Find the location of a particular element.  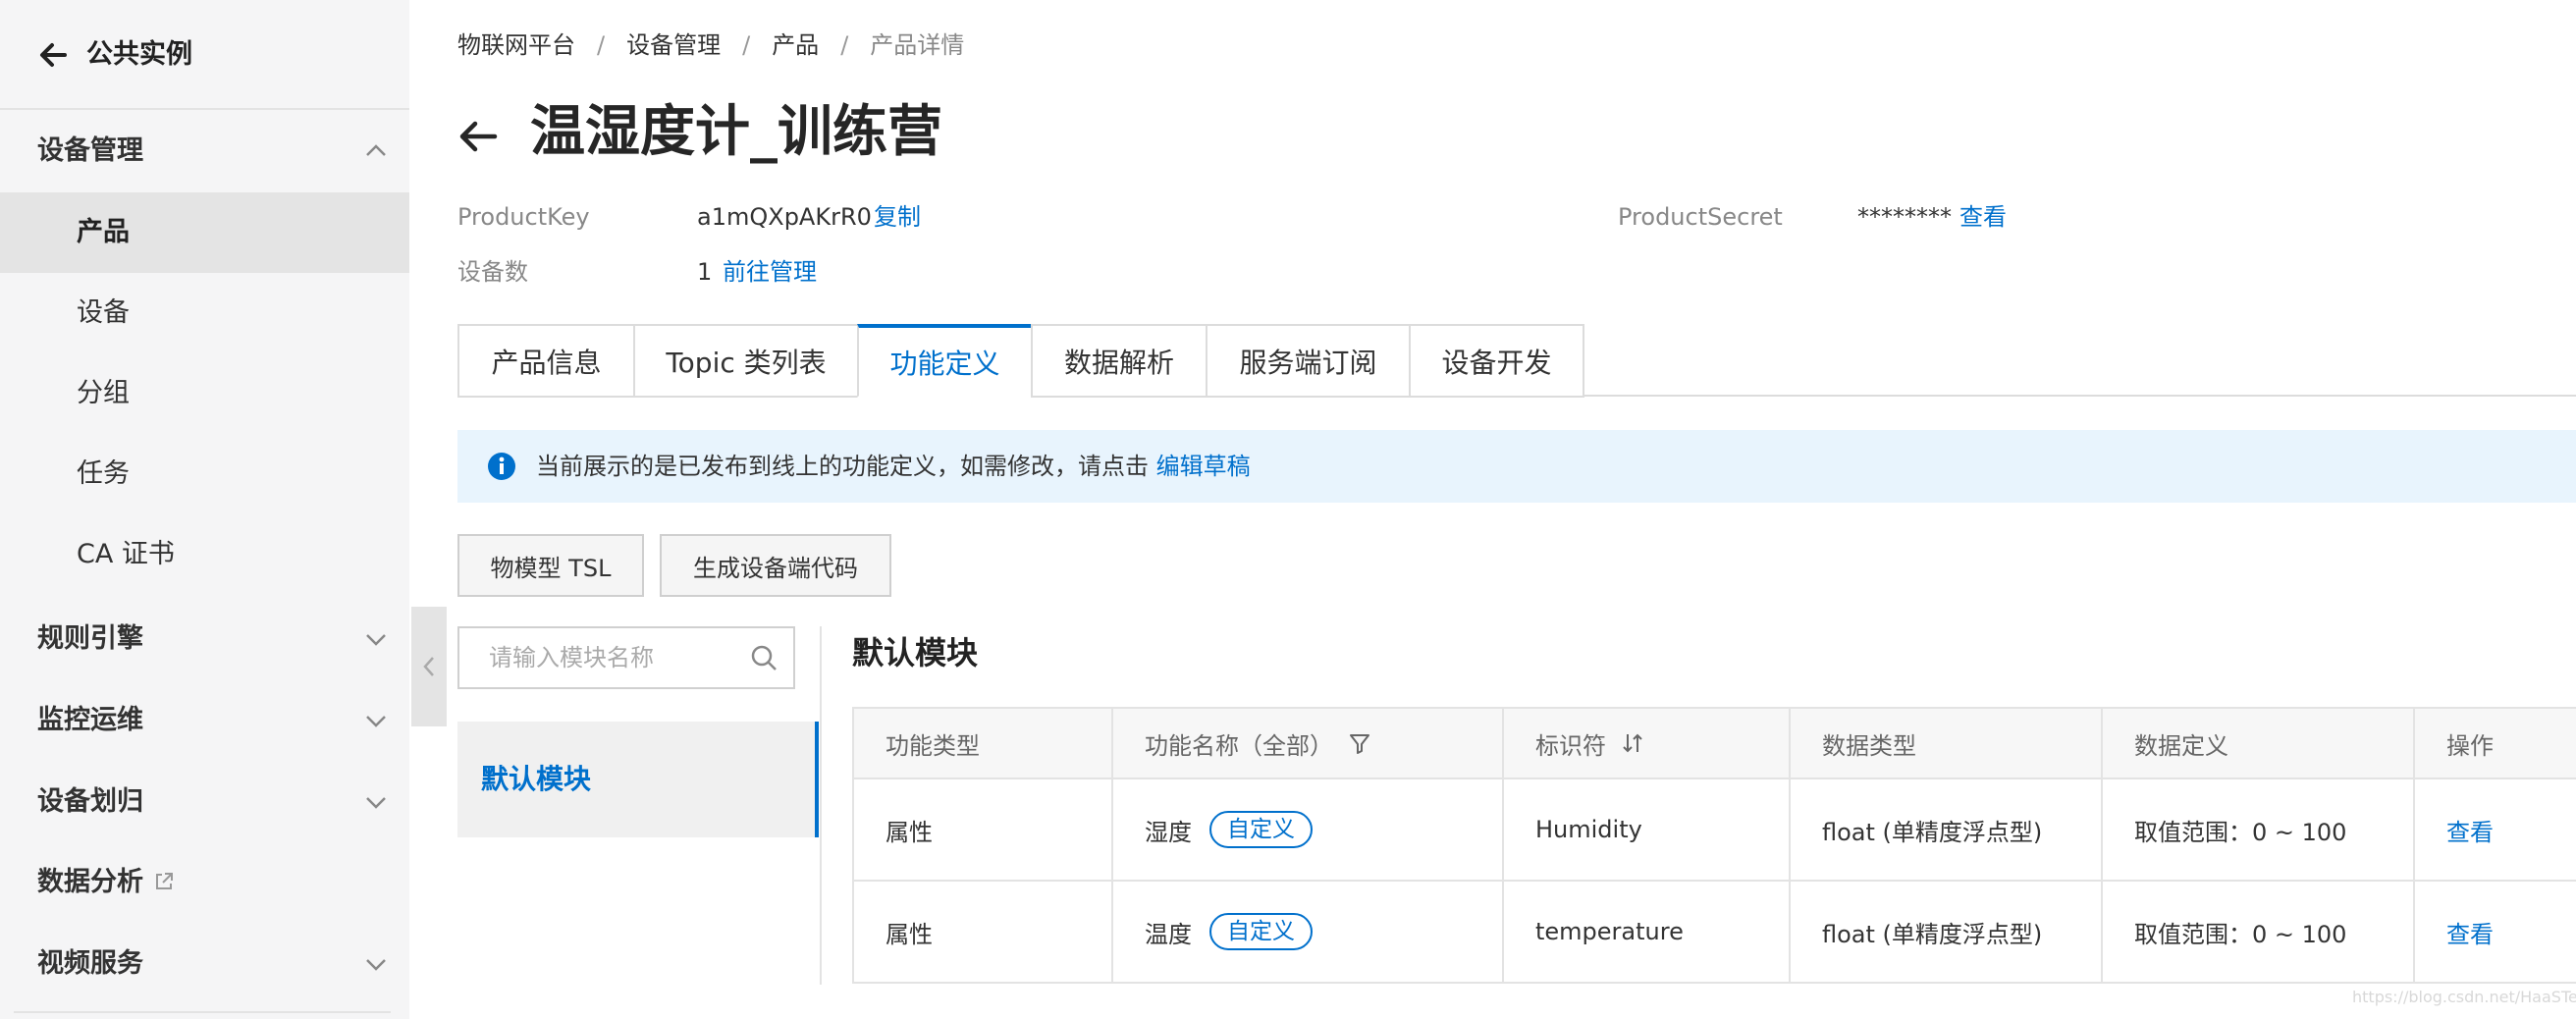

watermark: https://blog.csdn.net/HaaSTech is located at coordinates (2464, 997).